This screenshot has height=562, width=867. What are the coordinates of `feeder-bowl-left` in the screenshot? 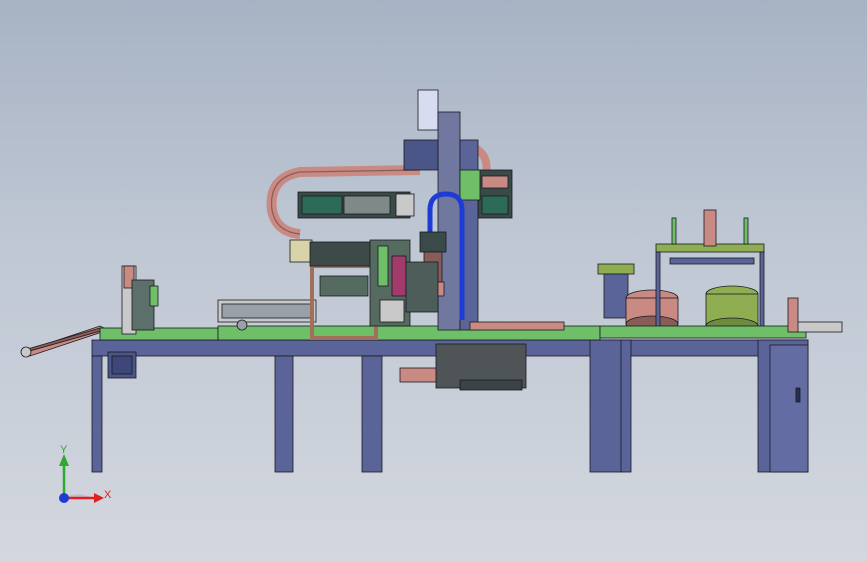 It's located at (638, 298).